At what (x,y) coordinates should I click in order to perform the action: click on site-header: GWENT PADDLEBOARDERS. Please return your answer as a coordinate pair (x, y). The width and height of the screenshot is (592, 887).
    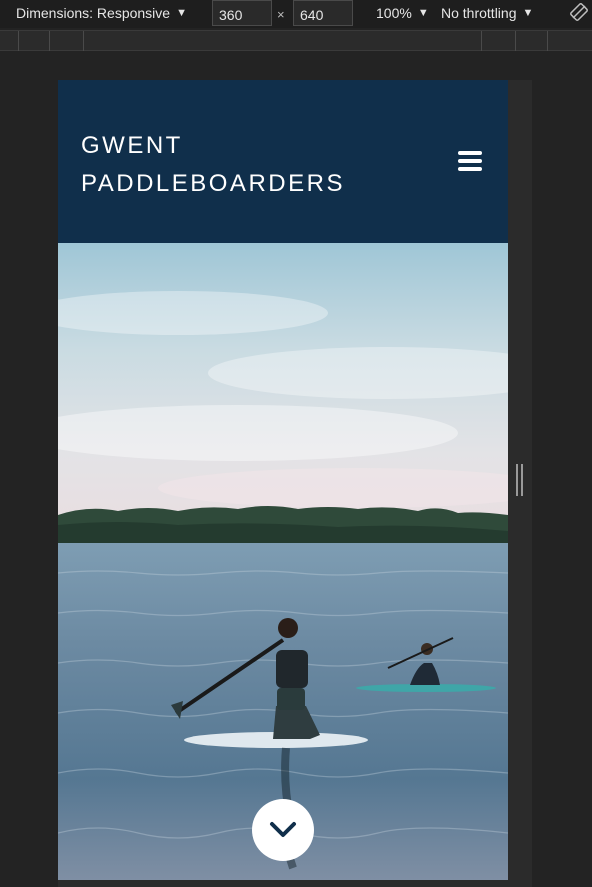
    Looking at the image, I should click on (283, 161).